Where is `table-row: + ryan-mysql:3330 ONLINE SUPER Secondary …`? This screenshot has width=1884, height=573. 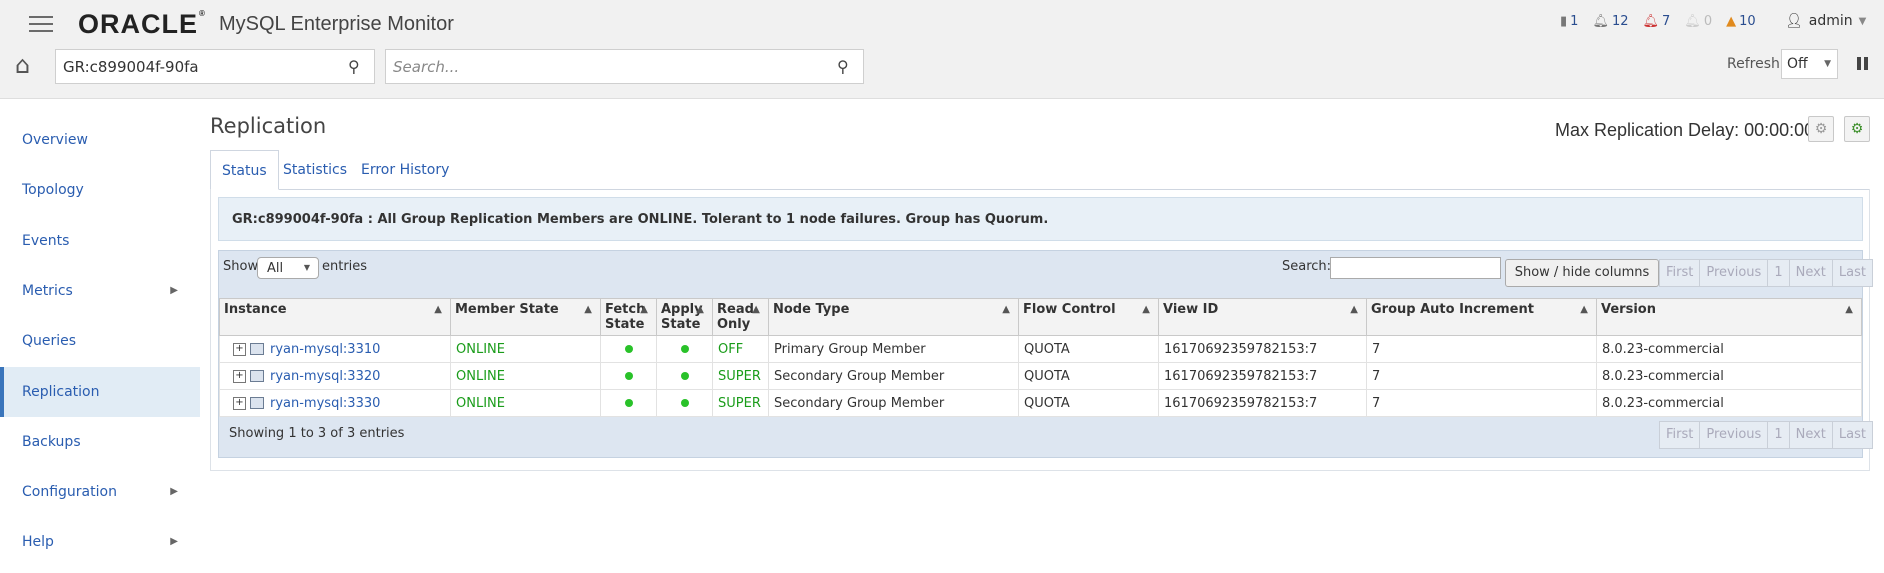 table-row: + ryan-mysql:3330 ONLINE SUPER Secondary … is located at coordinates (1040, 403).